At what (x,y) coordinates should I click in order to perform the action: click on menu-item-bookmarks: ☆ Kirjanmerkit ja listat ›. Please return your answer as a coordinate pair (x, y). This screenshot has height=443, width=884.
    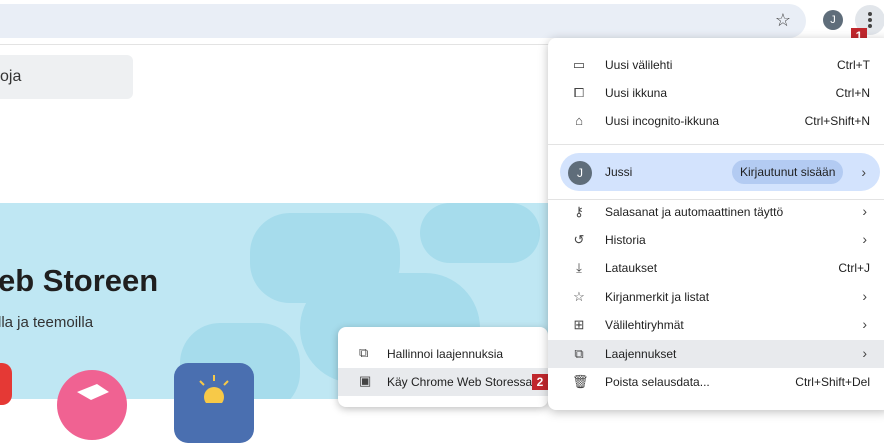
    Looking at the image, I should click on (716, 297).